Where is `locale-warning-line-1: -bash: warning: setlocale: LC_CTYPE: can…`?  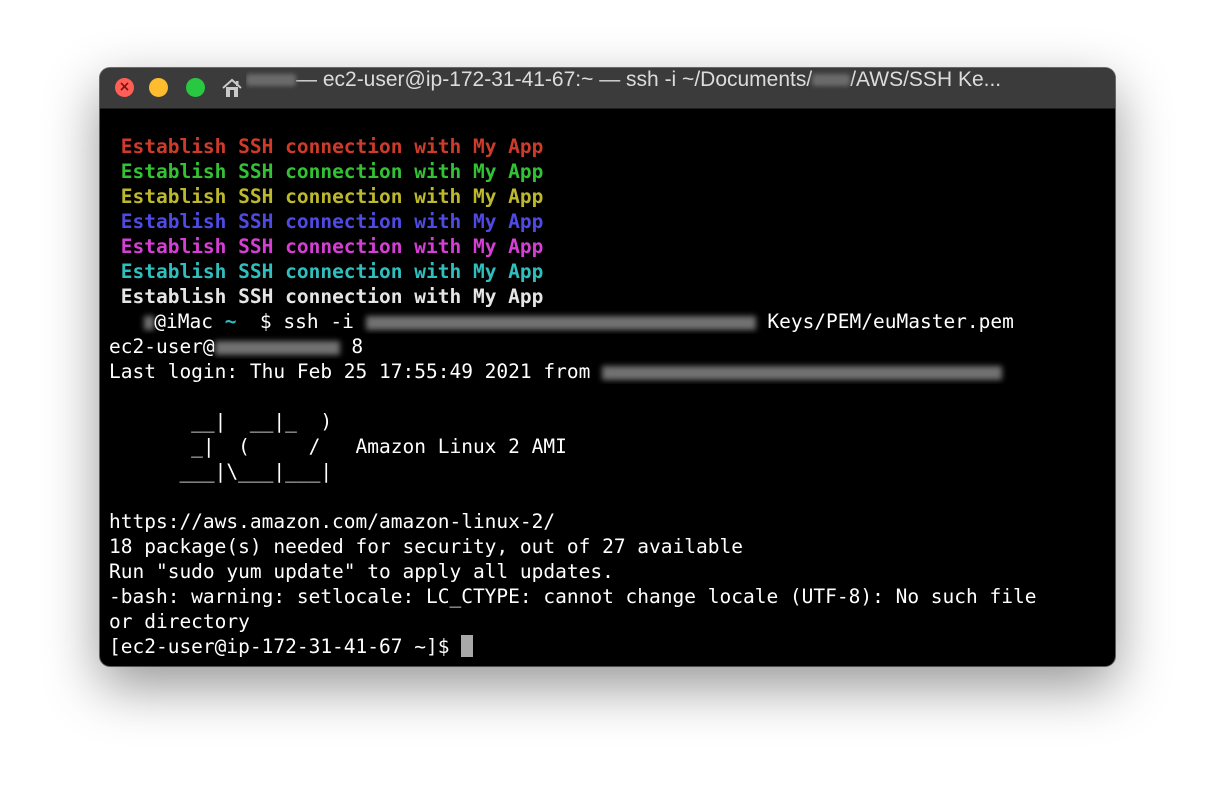 locale-warning-line-1: -bash: warning: setlocale: LC_CTYPE: can… is located at coordinates (573, 596).